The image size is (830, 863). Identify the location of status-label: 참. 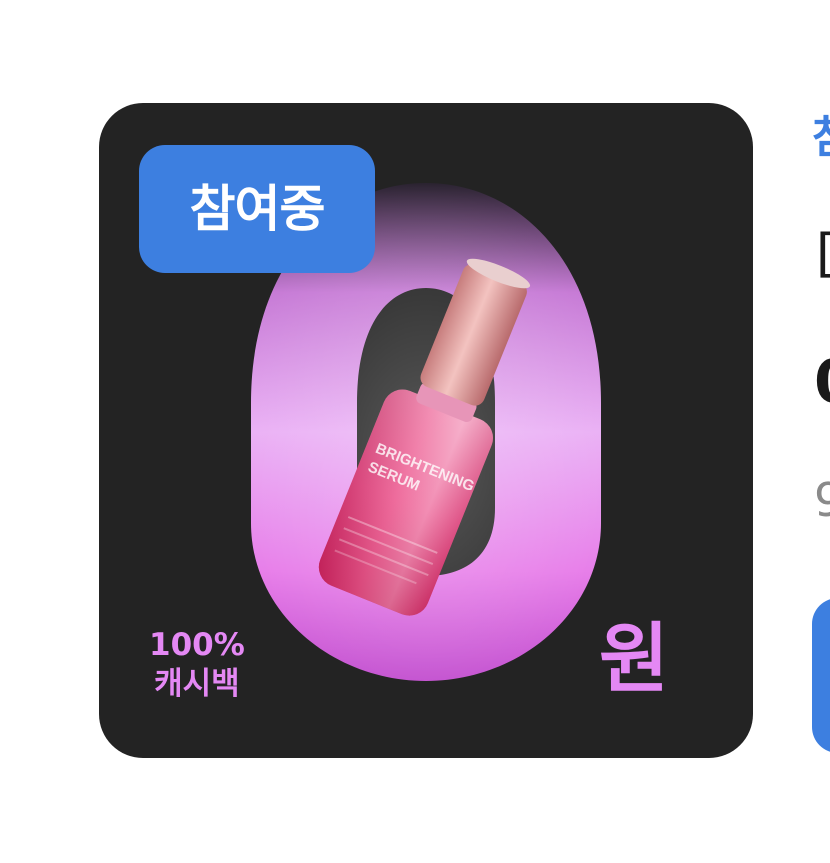
(821, 138).